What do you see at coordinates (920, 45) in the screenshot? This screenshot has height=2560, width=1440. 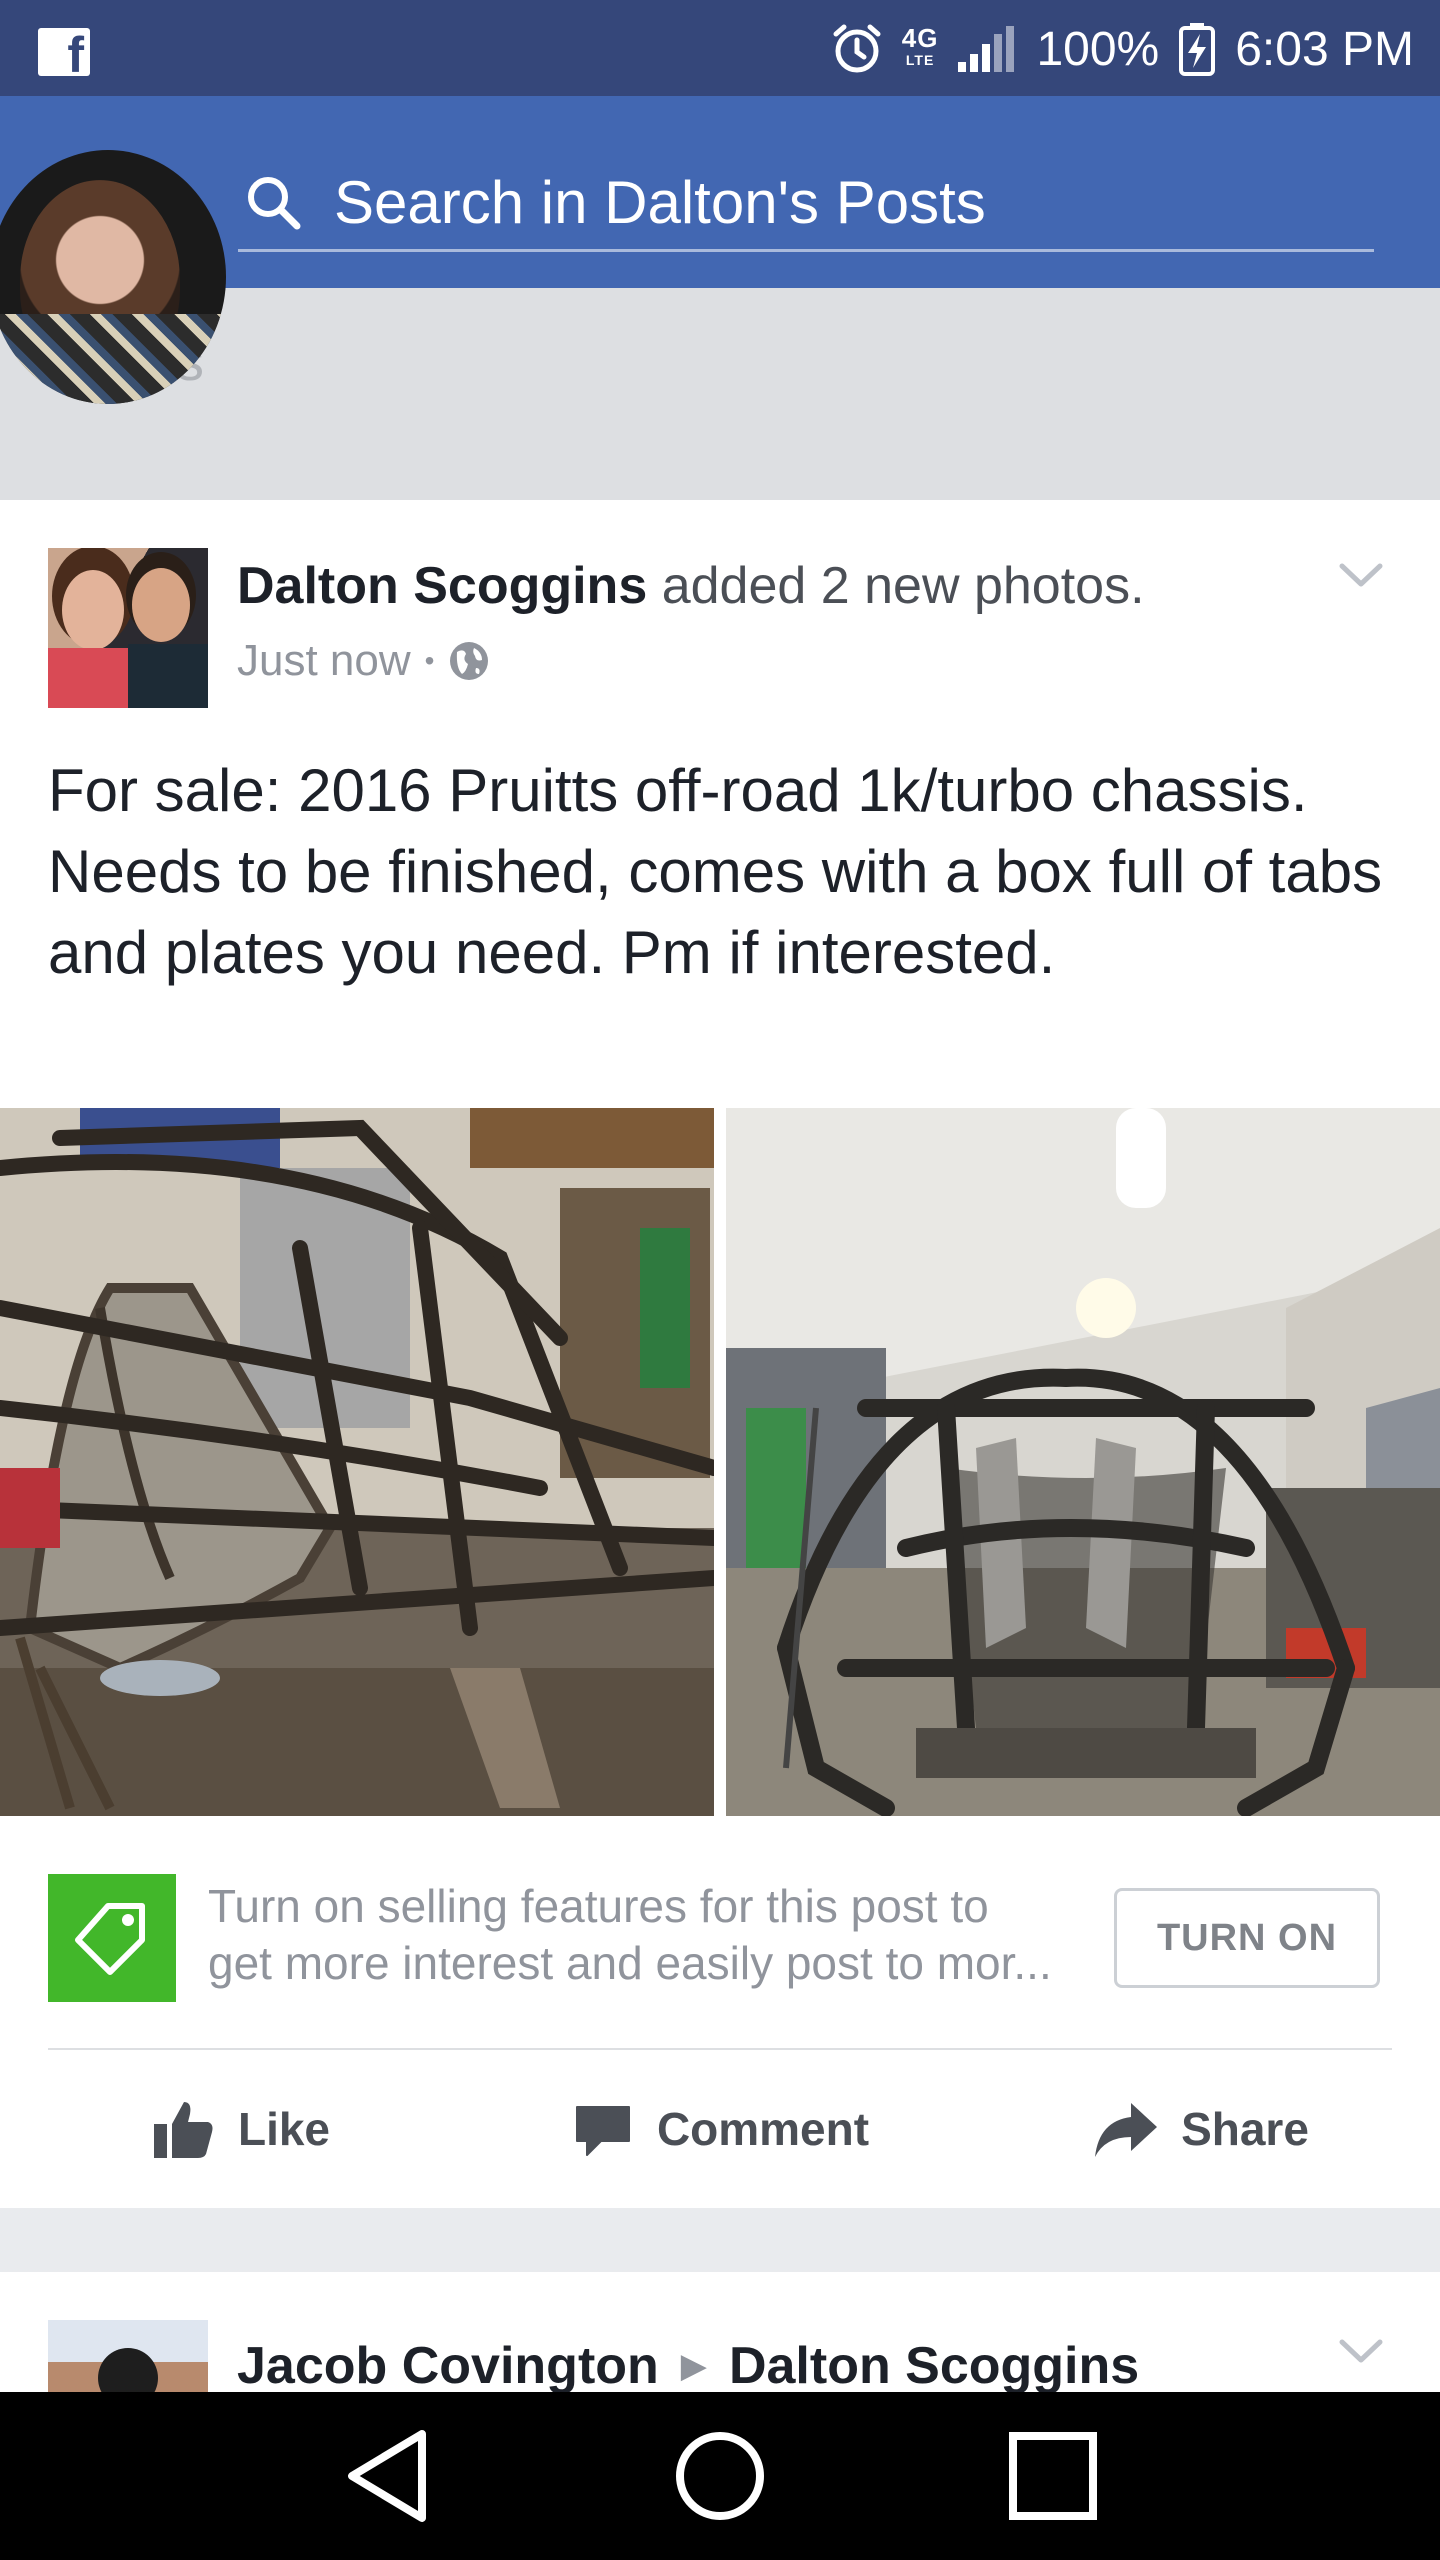 I see `network-icon: 4G LTE` at bounding box center [920, 45].